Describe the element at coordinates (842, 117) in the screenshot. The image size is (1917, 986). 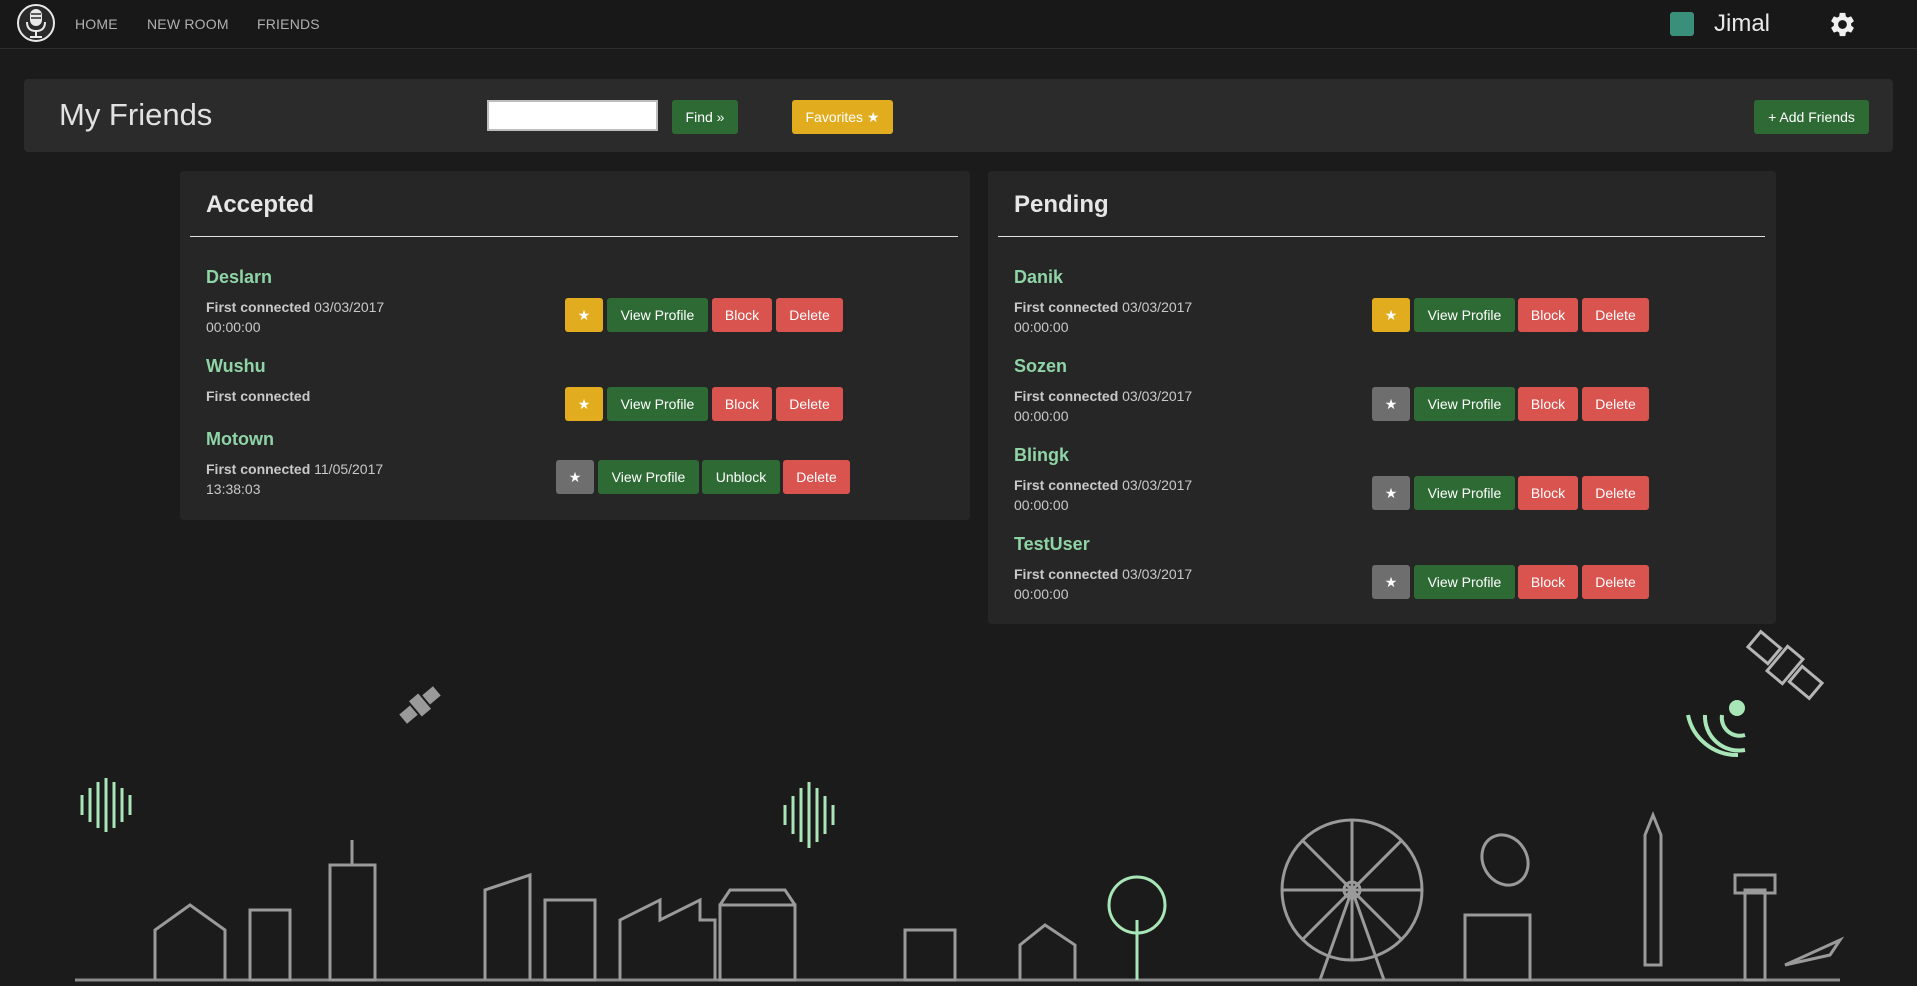
I see `favorites-button: Favorites ★` at that location.